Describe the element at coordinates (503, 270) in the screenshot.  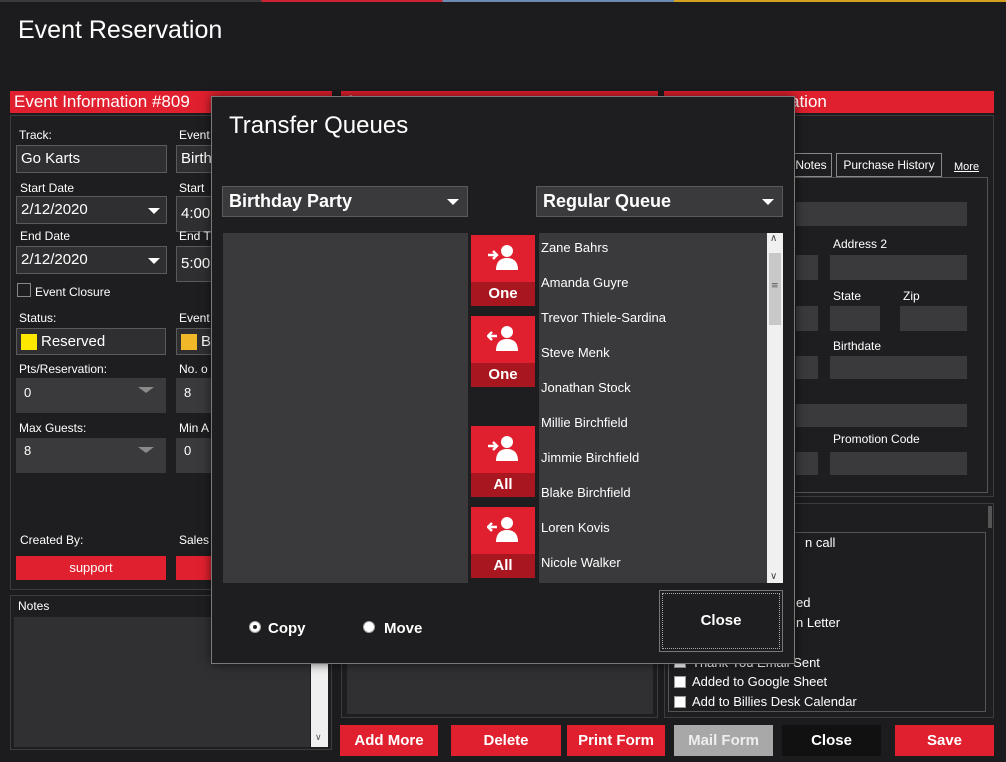
I see `move-one-right-button: One` at that location.